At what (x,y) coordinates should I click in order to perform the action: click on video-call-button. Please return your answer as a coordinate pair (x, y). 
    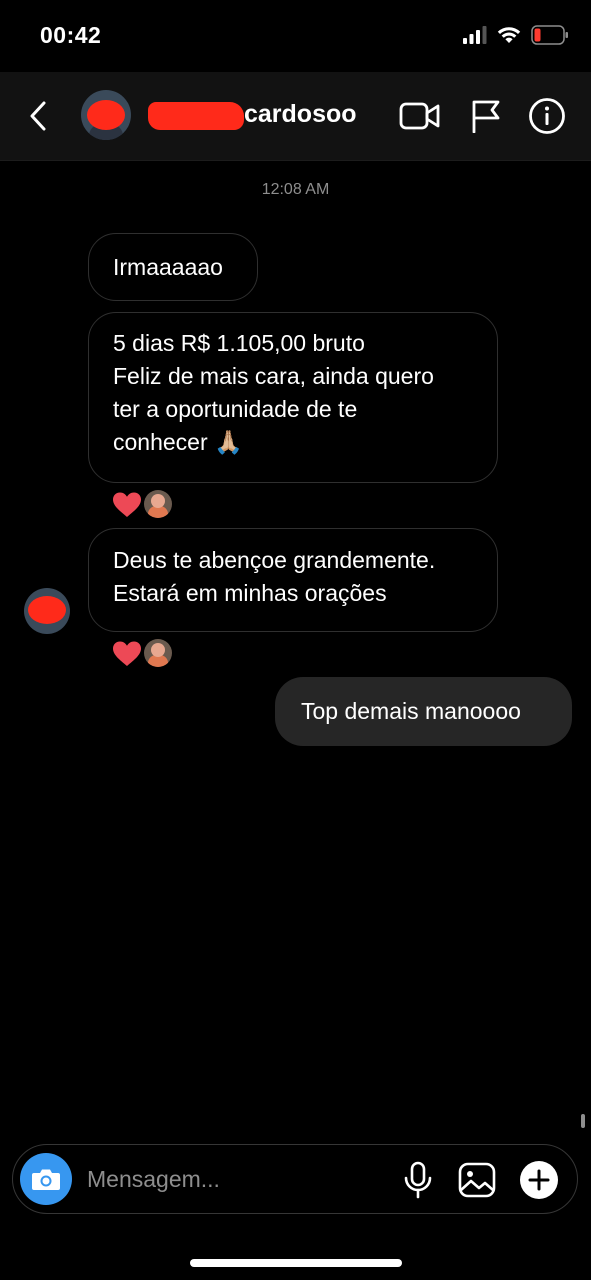
    Looking at the image, I should click on (420, 116).